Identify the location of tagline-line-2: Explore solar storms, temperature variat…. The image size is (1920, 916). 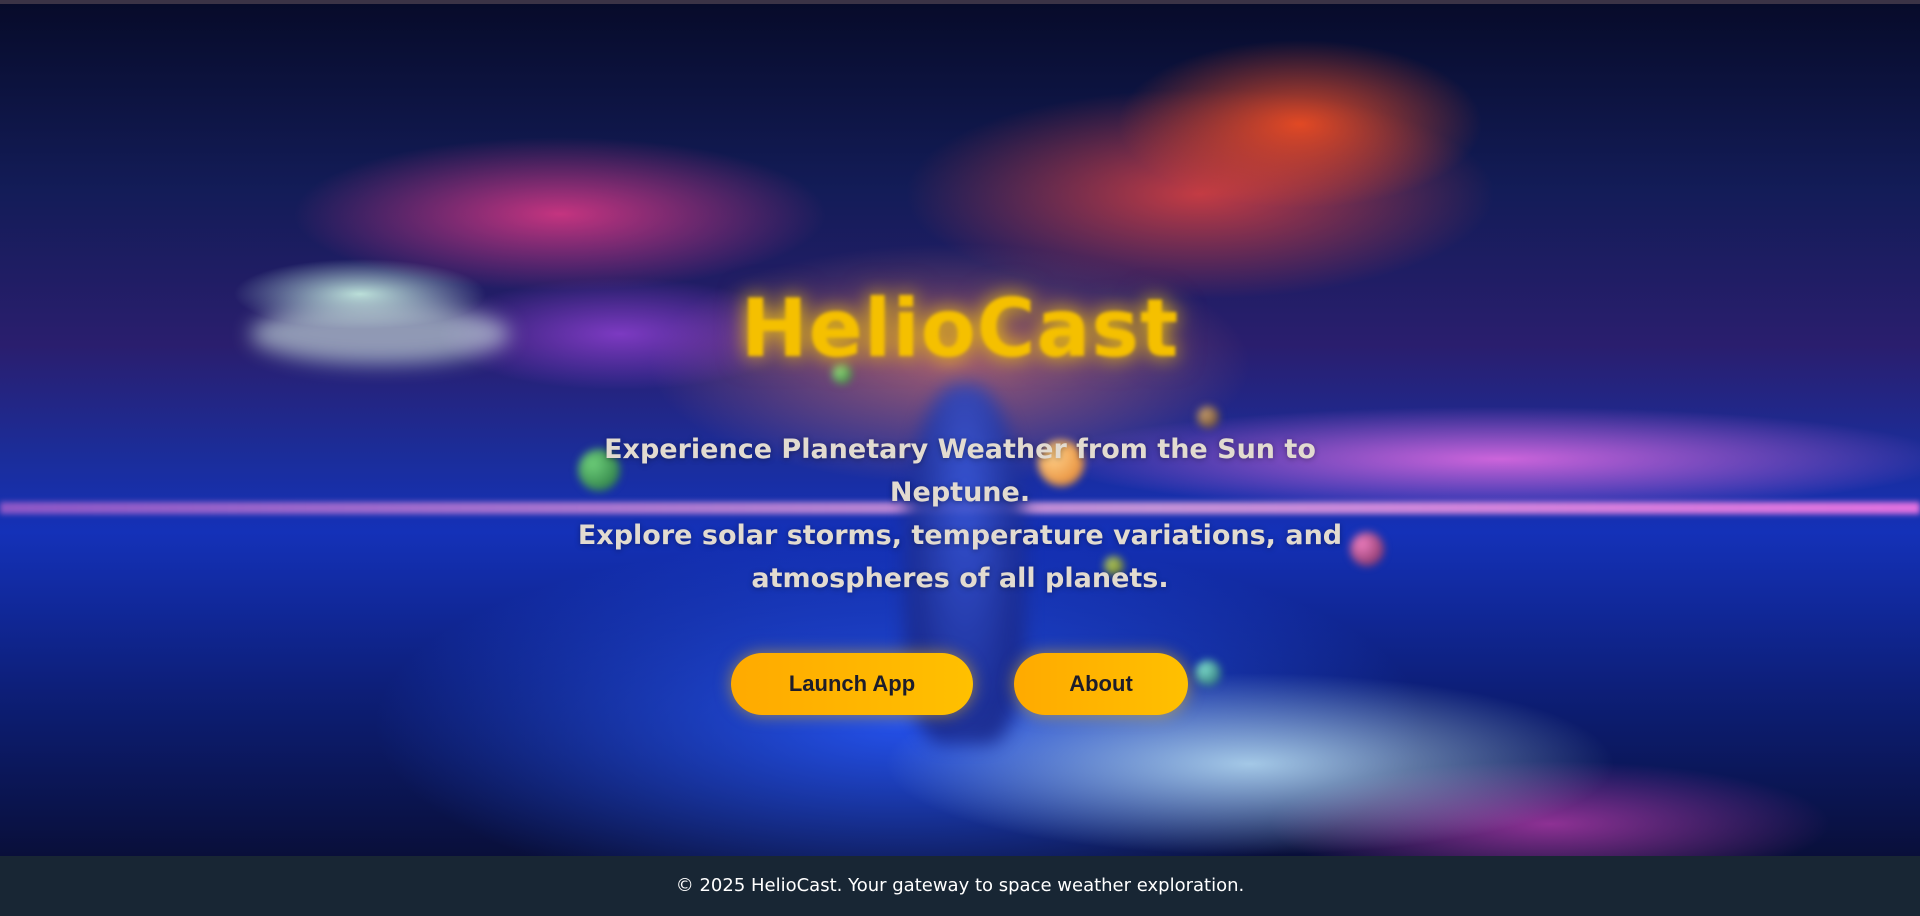
(960, 557).